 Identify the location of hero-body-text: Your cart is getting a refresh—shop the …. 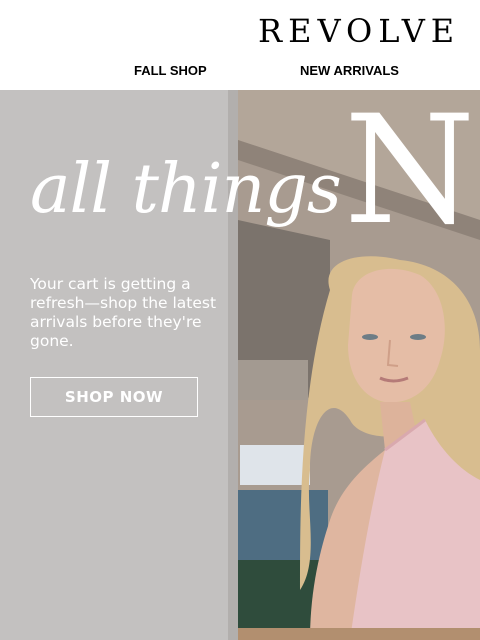
(123, 312).